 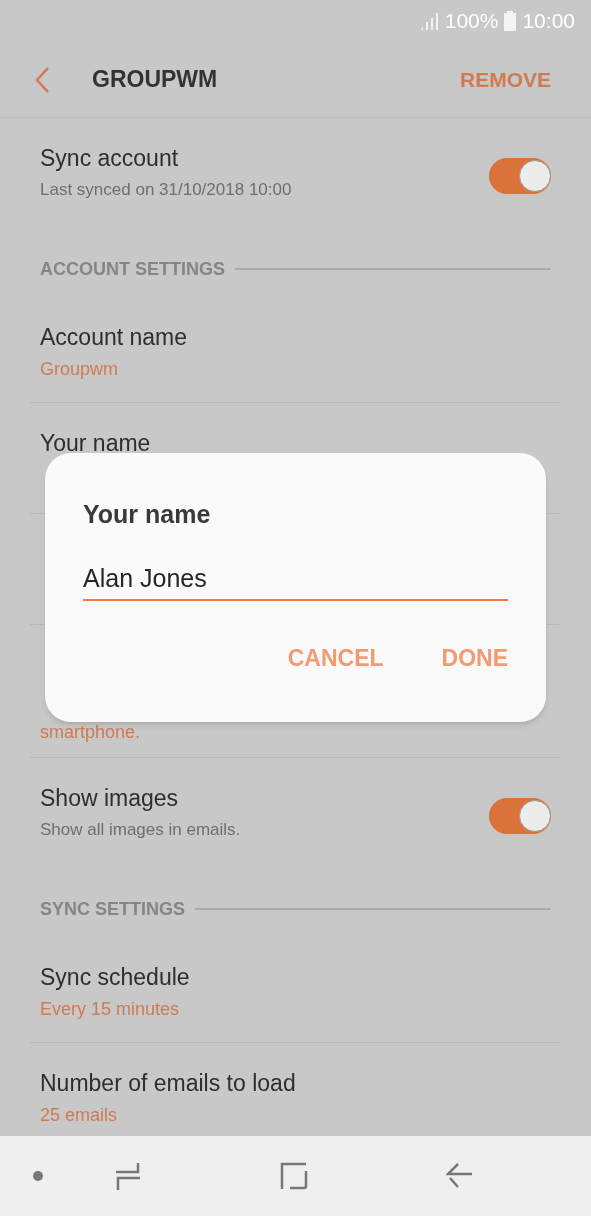 I want to click on setting-title: Number of emails to load, so click(x=168, y=1083).